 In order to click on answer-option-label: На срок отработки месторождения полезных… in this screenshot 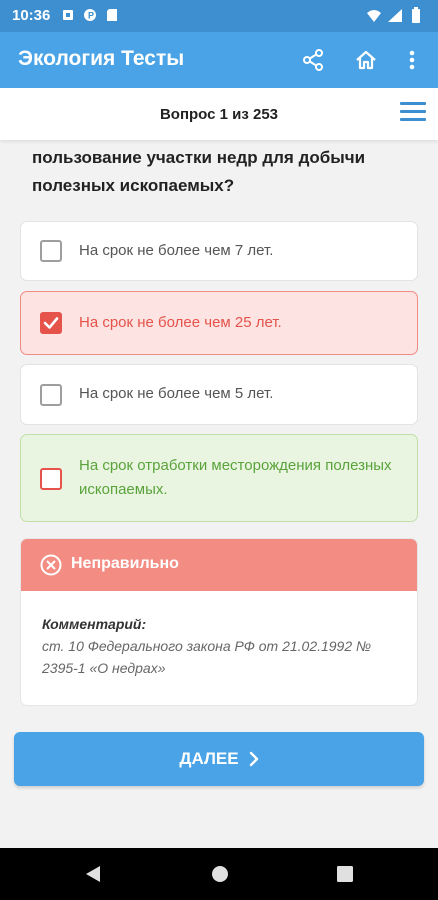, I will do `click(235, 477)`.